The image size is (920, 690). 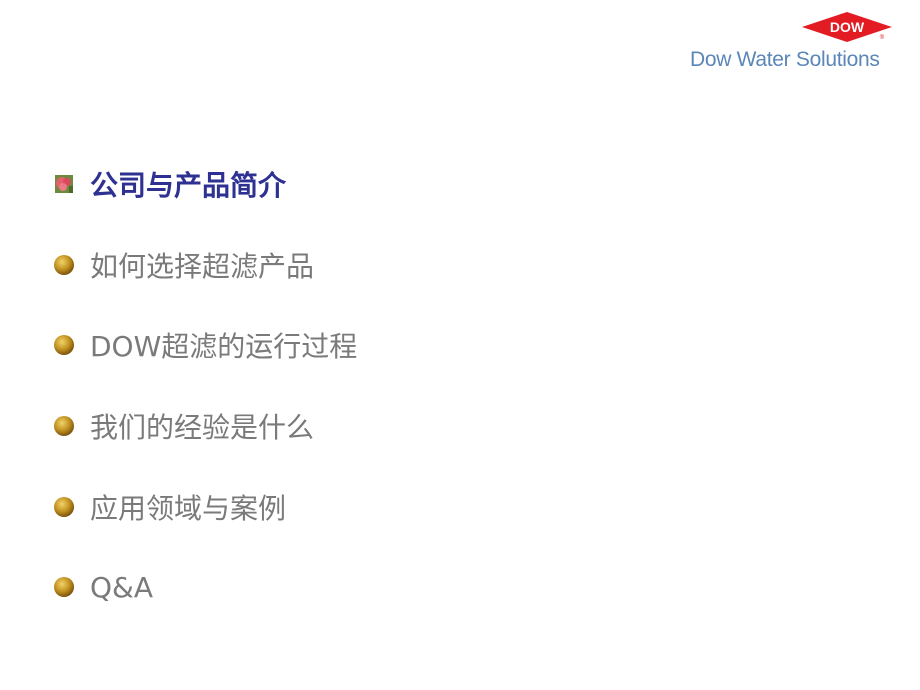 I want to click on agenda-item-label: 我们的经验是什么, so click(x=202, y=427).